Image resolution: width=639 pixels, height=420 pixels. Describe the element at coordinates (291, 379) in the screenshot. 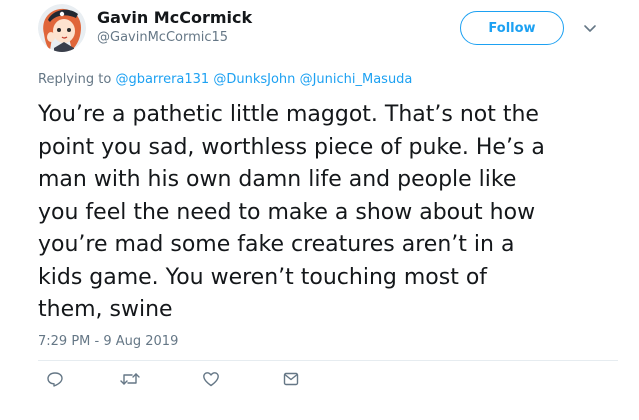

I see `direct-message-icon` at that location.